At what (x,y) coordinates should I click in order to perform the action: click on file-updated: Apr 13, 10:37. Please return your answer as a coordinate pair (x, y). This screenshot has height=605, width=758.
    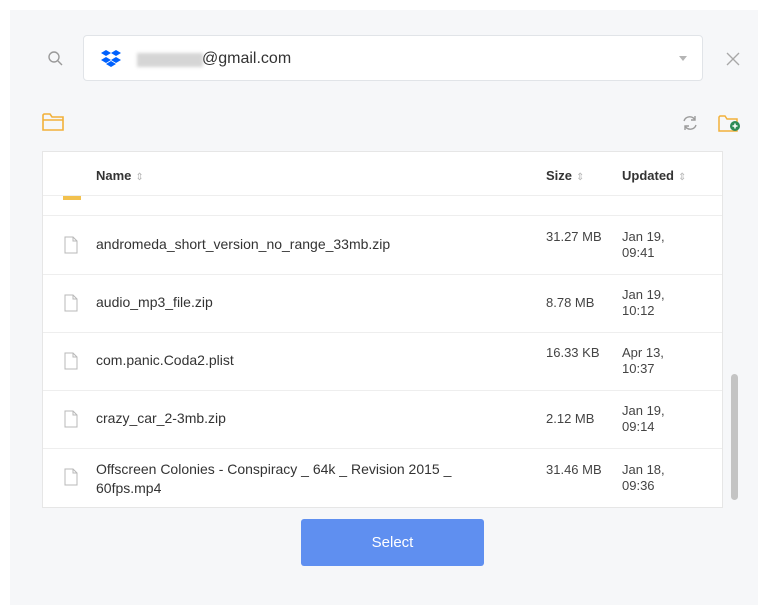
    Looking at the image, I should click on (643, 360).